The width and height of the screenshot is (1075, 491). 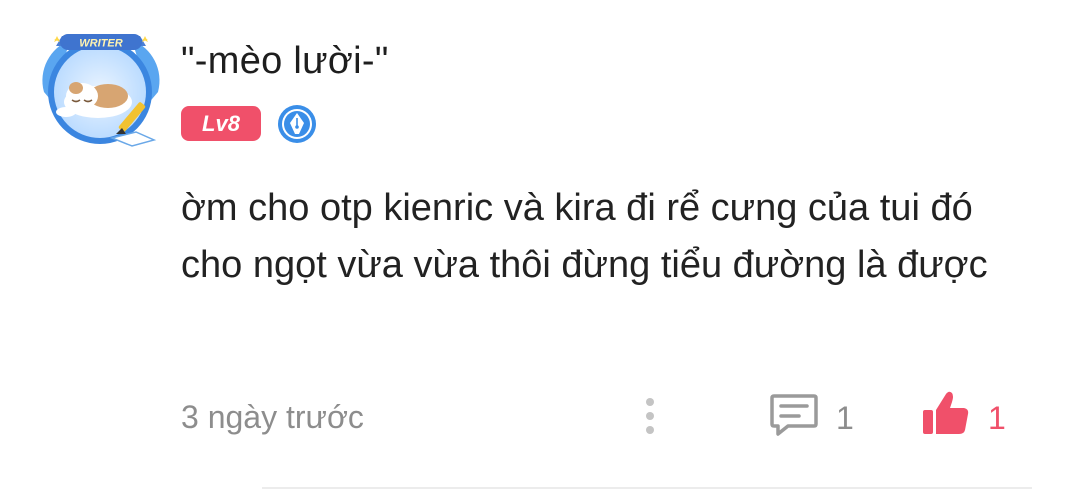 What do you see at coordinates (272, 417) in the screenshot?
I see `comment-timestamp: 3 ngày trước` at bounding box center [272, 417].